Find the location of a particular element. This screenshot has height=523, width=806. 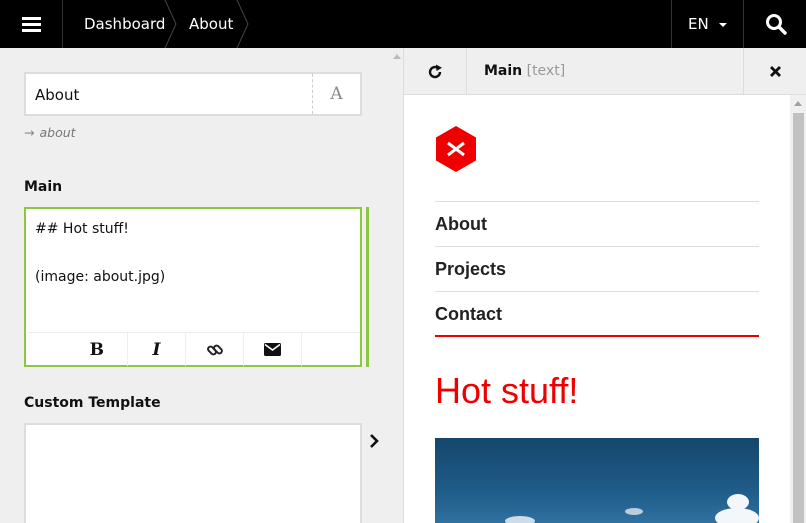

slug-text: about is located at coordinates (57, 132).